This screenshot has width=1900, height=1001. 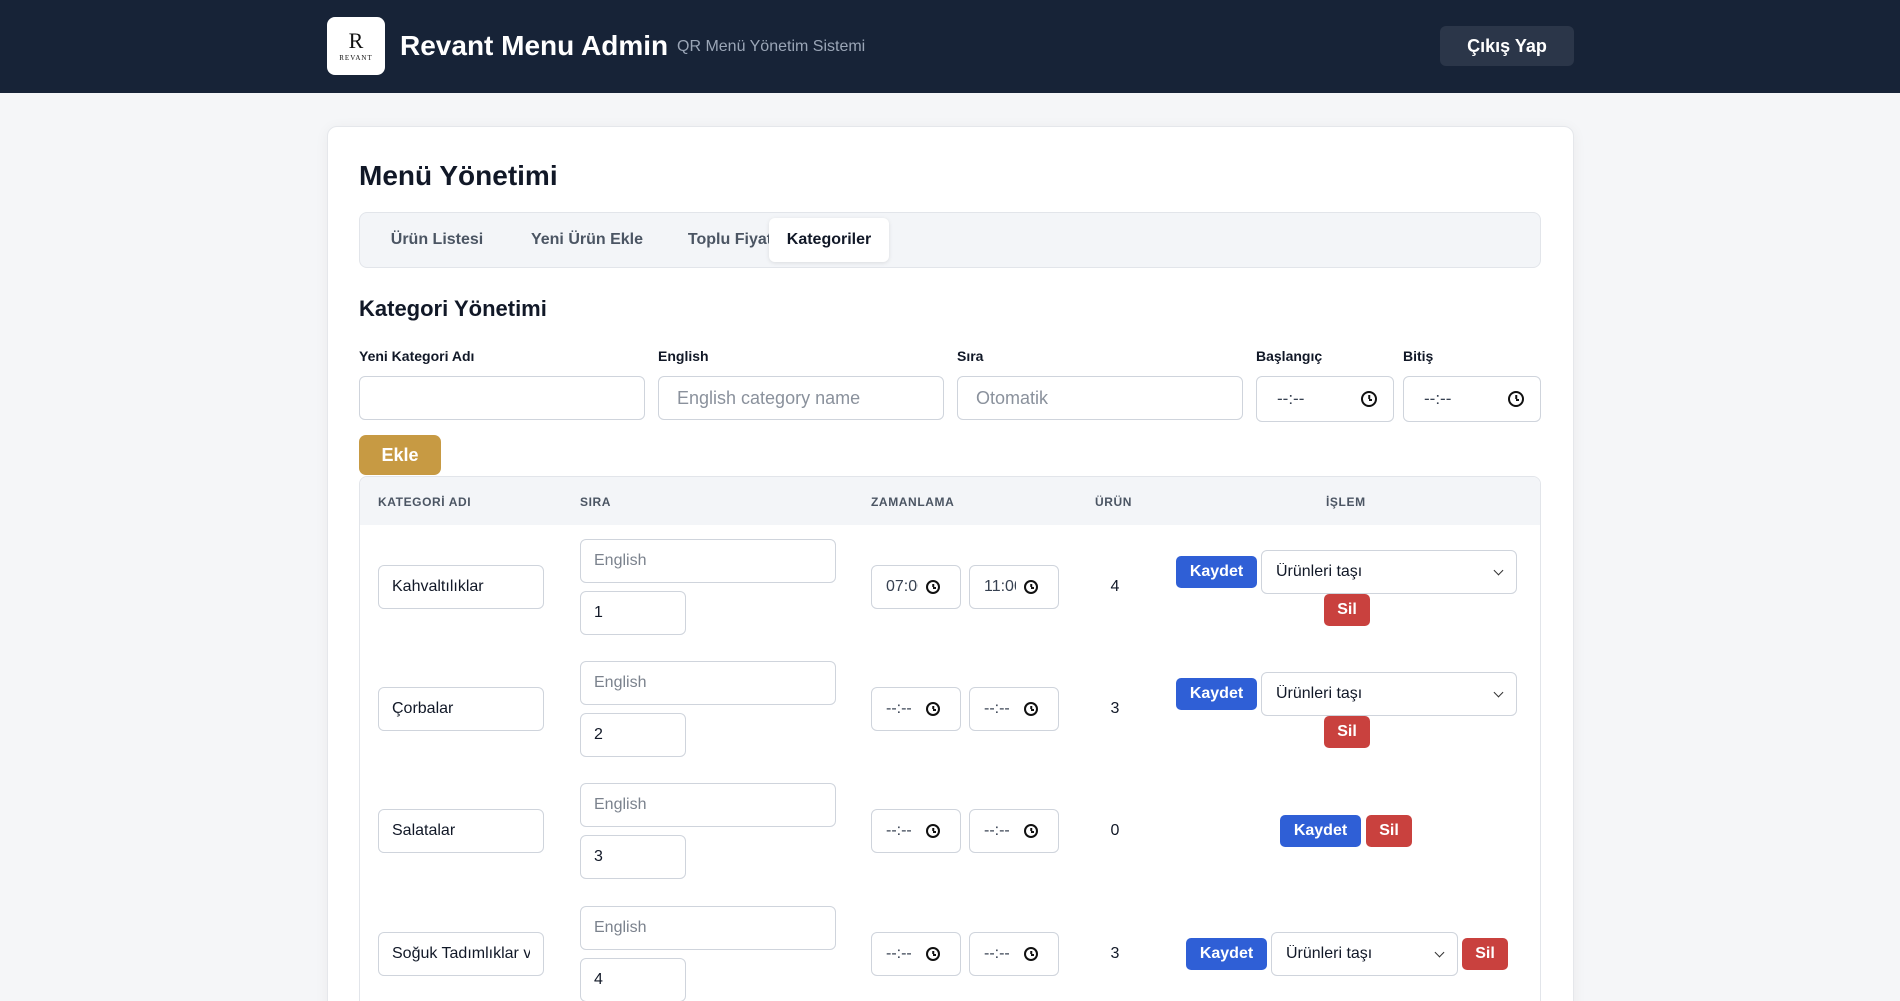 What do you see at coordinates (425, 502) in the screenshot?
I see `col-name-header: KATEGORİ ADI` at bounding box center [425, 502].